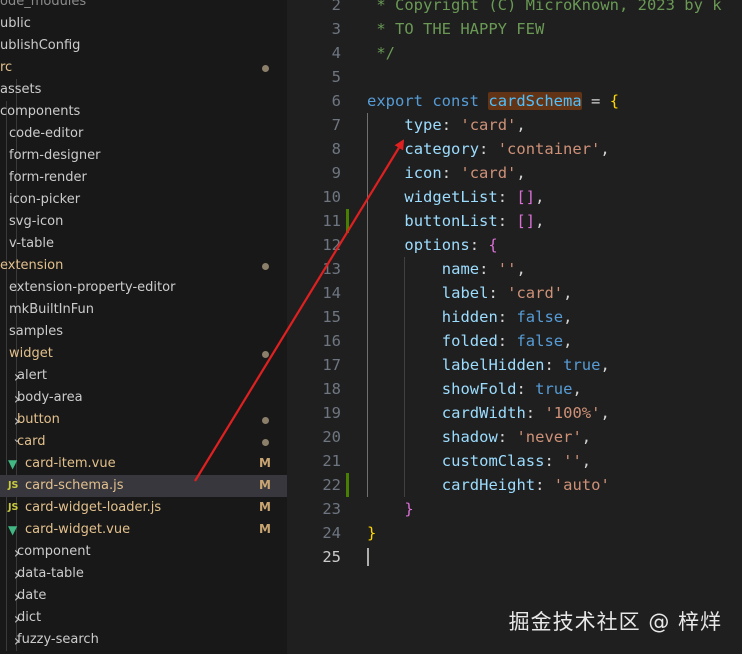 The height and width of the screenshot is (654, 742). I want to click on code-line: 24}, so click(514, 533).